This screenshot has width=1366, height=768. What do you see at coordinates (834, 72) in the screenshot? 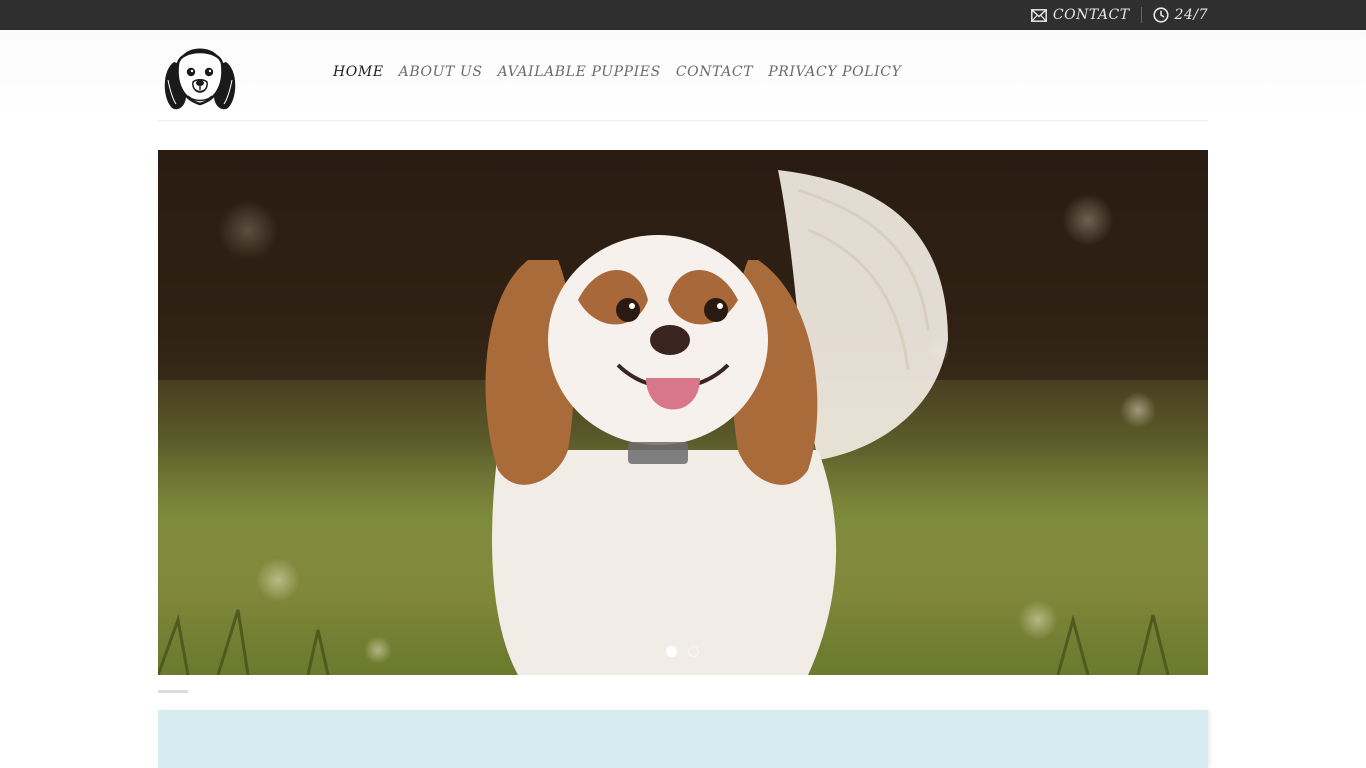
I see `nav-item-privacy-policy: PRIVACY POLICY` at bounding box center [834, 72].